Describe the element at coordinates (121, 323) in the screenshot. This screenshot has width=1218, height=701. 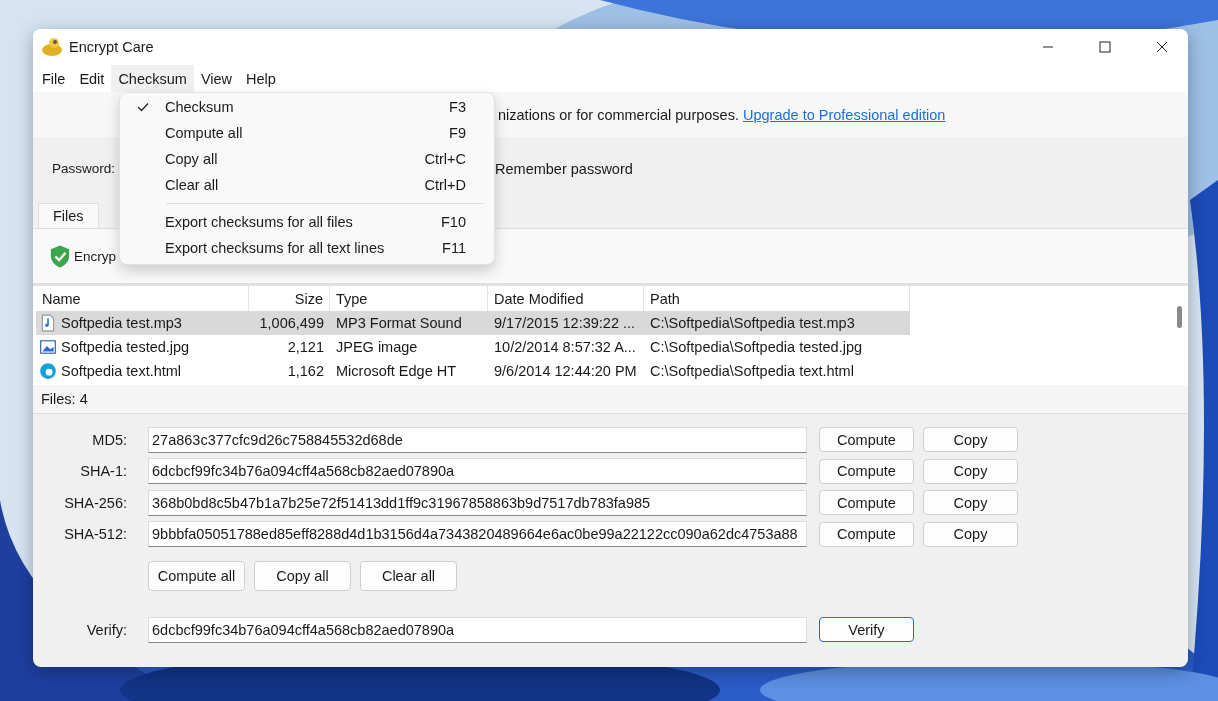
I see `file-name: Softpedia test.mp3` at that location.